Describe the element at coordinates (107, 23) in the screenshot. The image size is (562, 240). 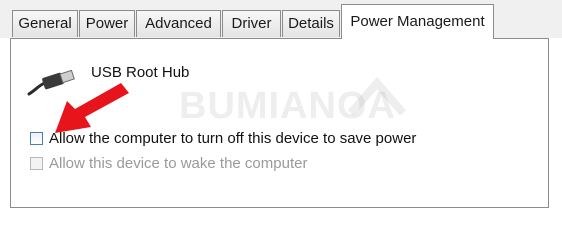
I see `tab-power: Power` at that location.